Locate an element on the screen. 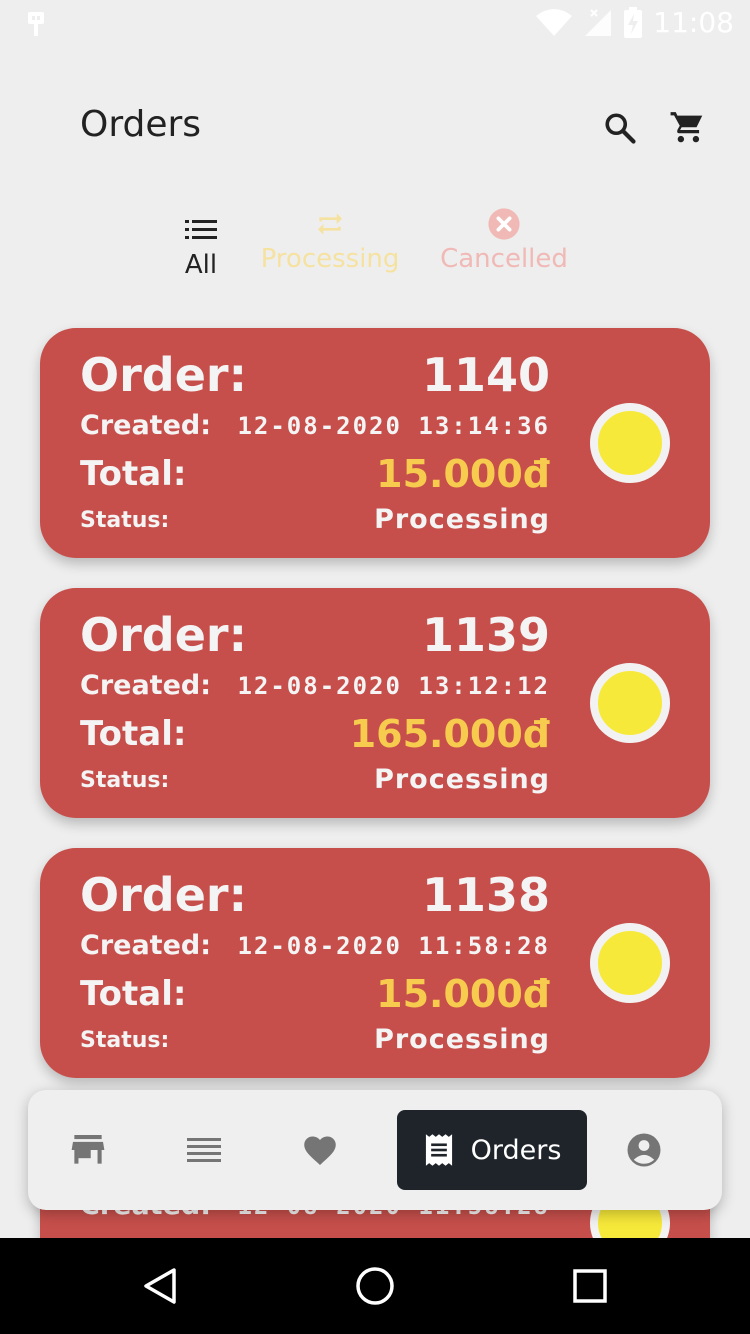 The image size is (750, 1334). recents-square-icon is located at coordinates (590, 1286).